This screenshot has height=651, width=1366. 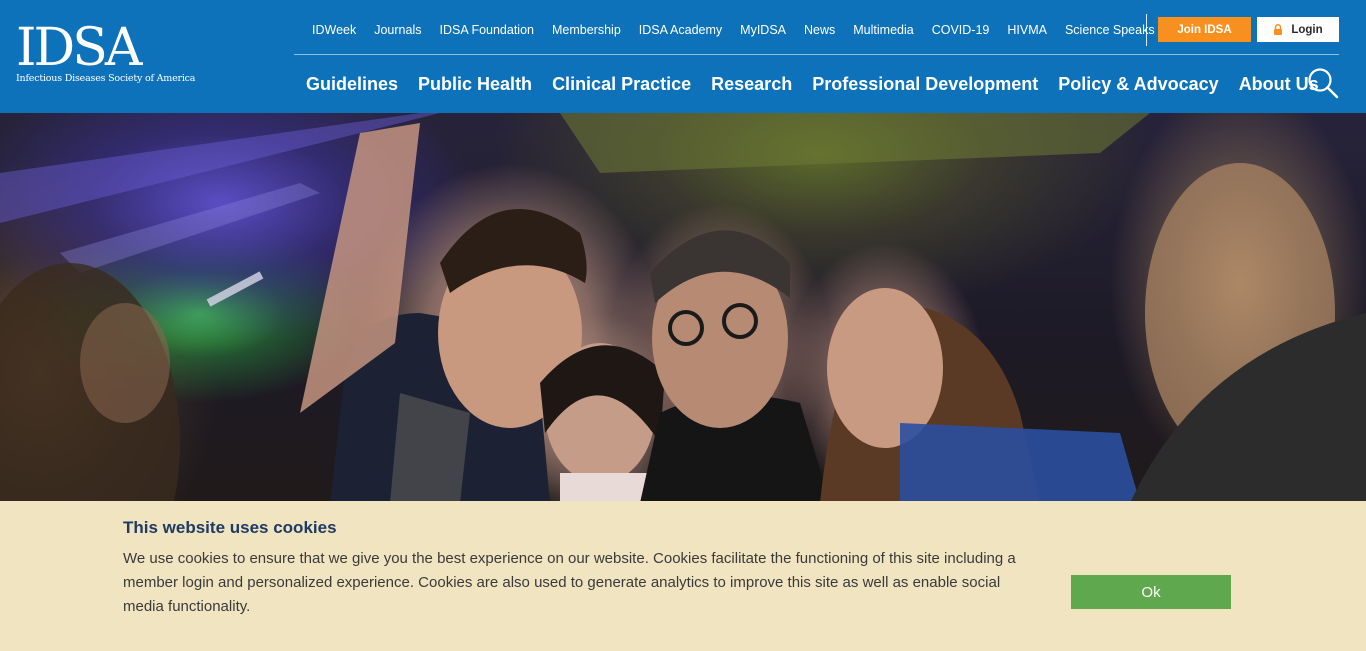 I want to click on main-nav-clinical-practice: Clinical Practice, so click(x=621, y=84).